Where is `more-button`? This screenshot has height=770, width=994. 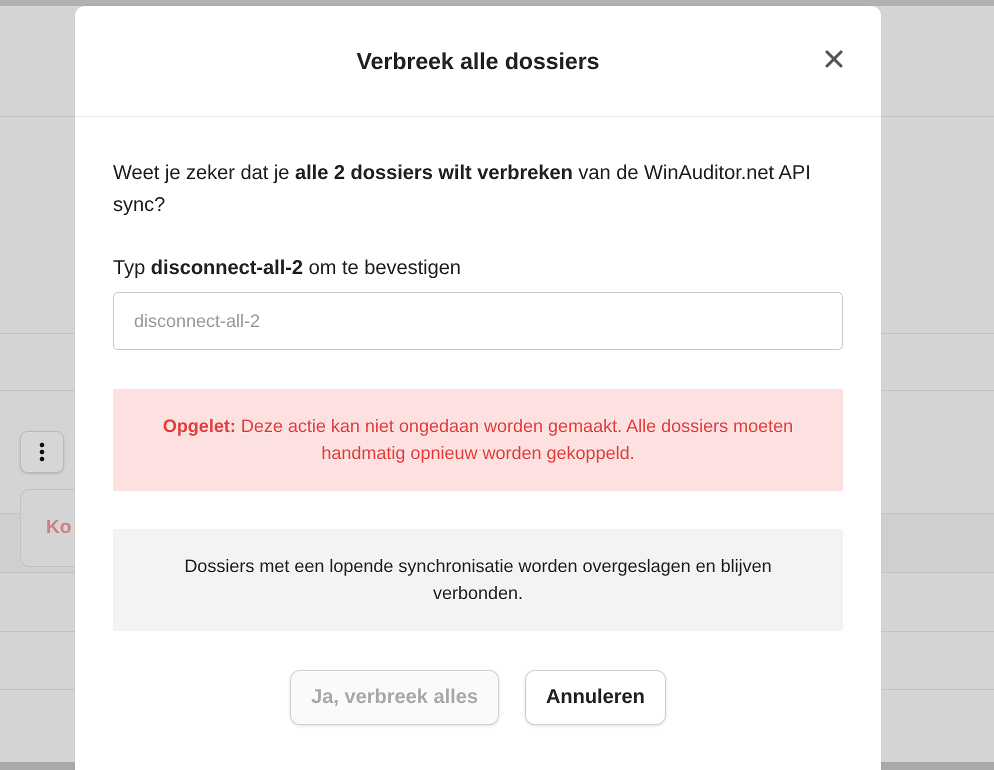
more-button is located at coordinates (42, 452).